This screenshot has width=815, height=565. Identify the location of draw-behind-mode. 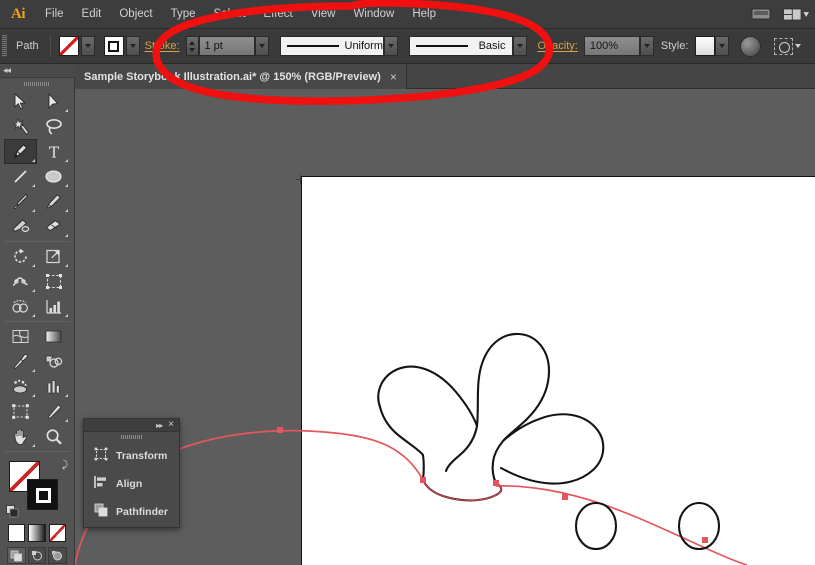
(37, 555).